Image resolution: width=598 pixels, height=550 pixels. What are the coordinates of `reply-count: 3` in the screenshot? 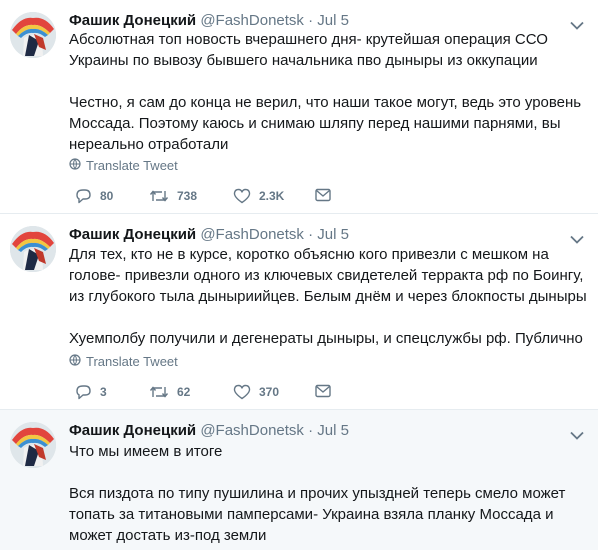 It's located at (103, 392).